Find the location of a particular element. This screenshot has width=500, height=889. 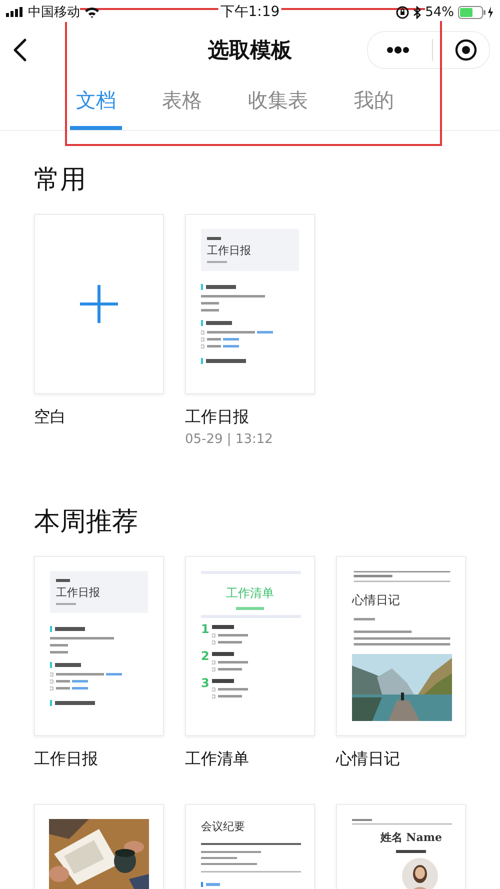

tab: 文档 is located at coordinates (96, 102).